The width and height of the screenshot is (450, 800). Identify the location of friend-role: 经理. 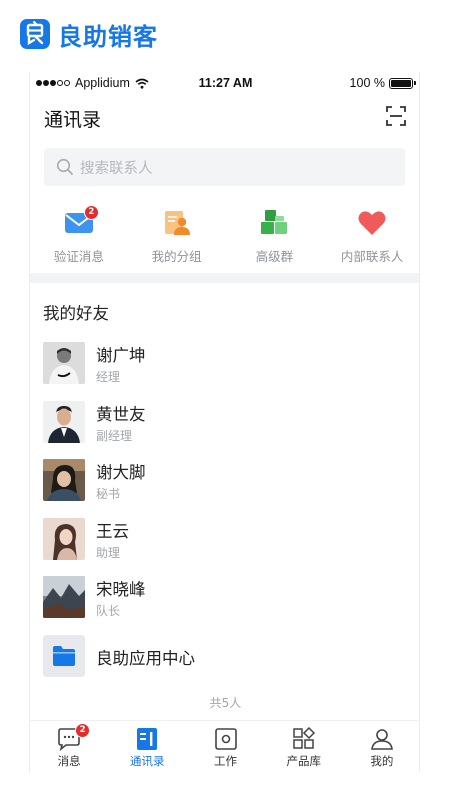
(108, 377).